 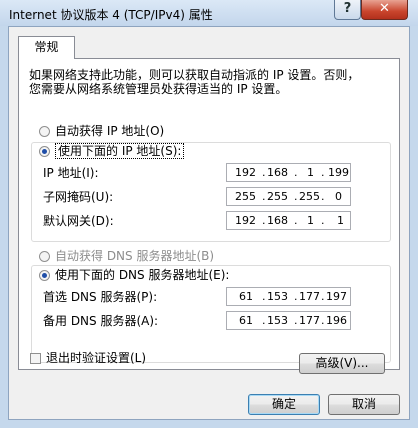 I want to click on window-title: Internet 协议版本 4 (TCP/IPv4) 属性, so click(x=111, y=15).